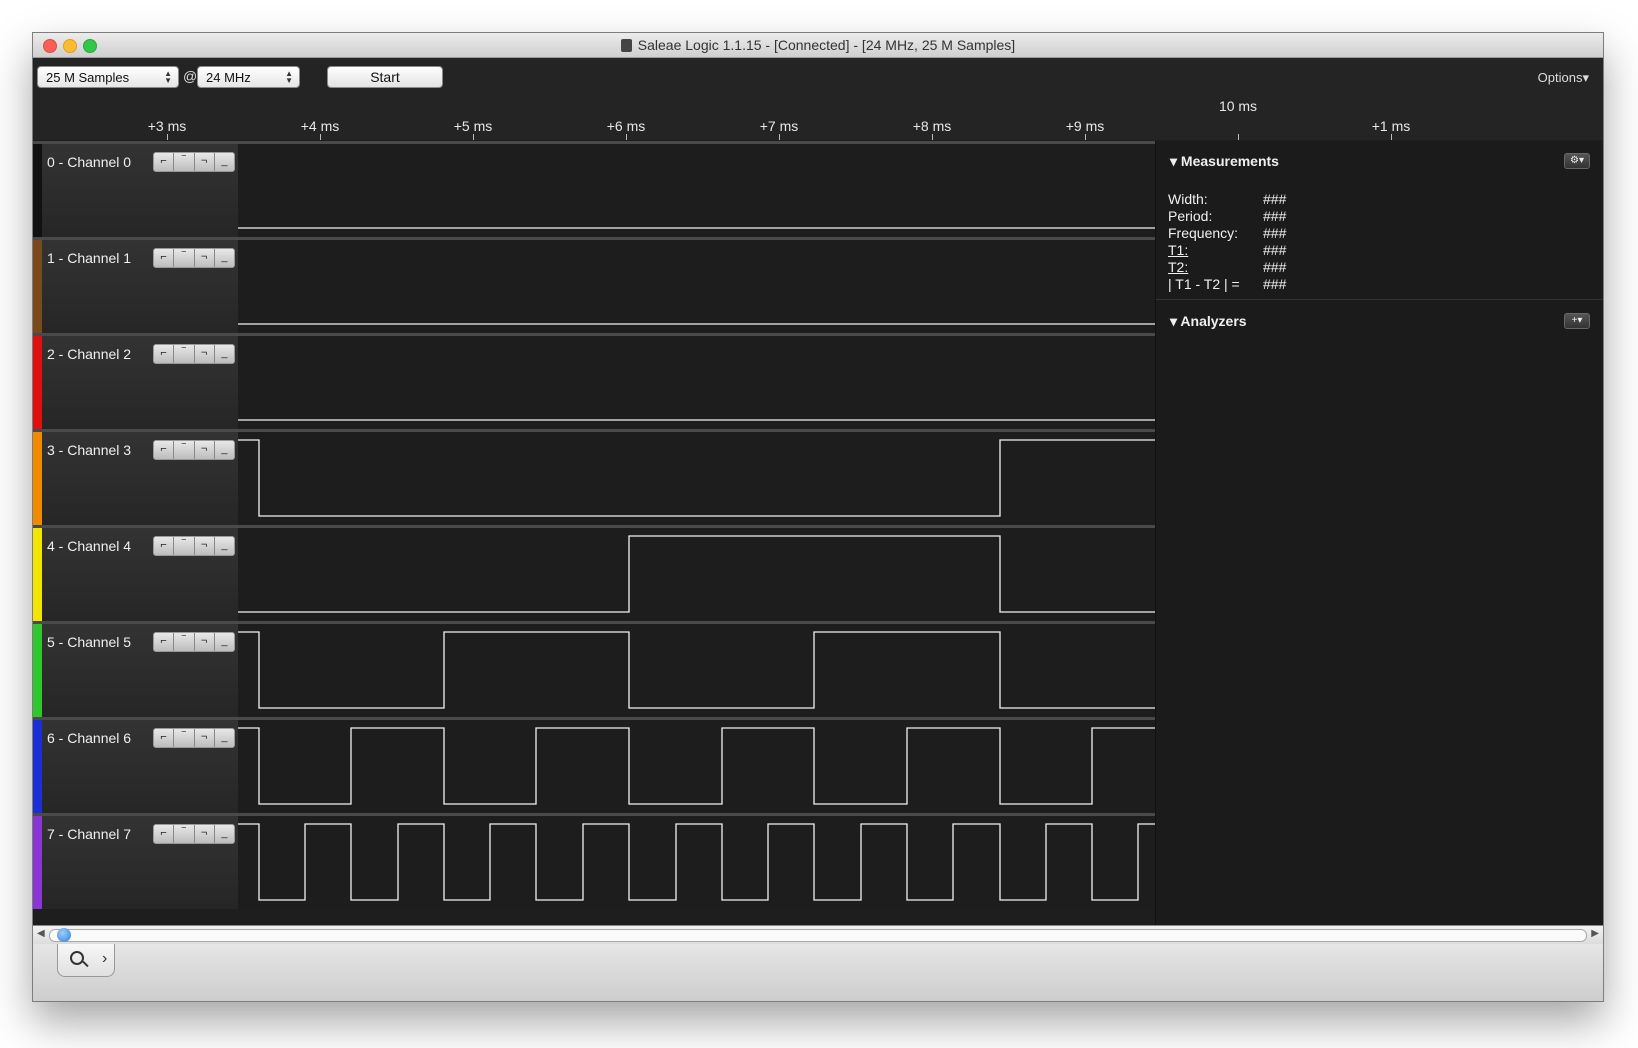 Image resolution: width=1638 pixels, height=1048 pixels. Describe the element at coordinates (473, 126) in the screenshot. I see `ruler-label: +5 ms` at that location.